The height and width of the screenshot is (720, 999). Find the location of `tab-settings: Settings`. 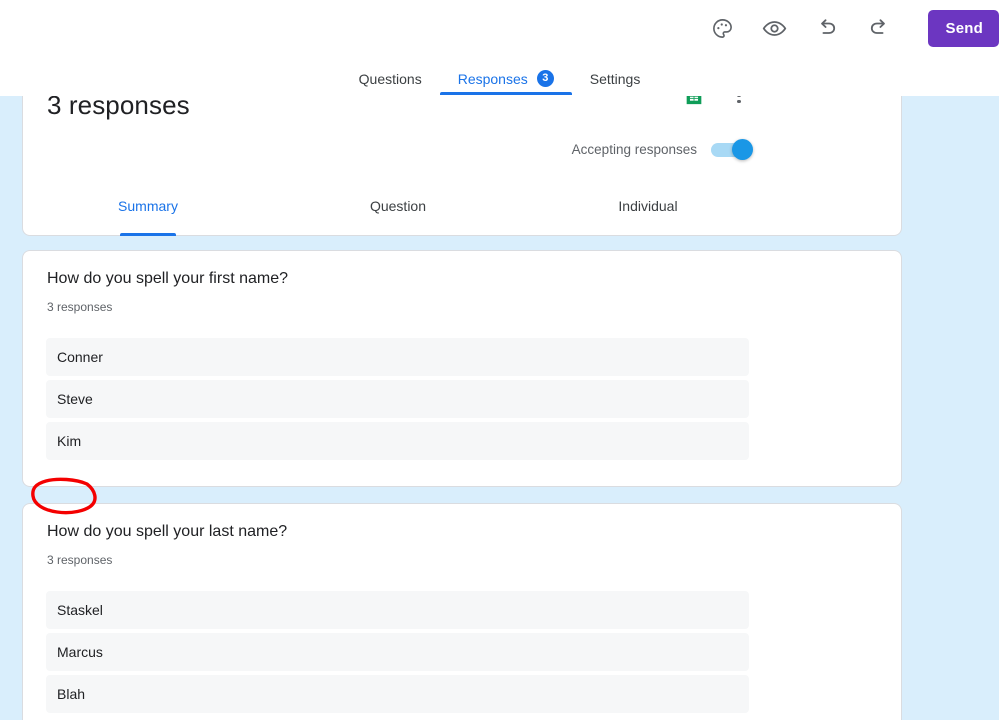

tab-settings: Settings is located at coordinates (615, 78).